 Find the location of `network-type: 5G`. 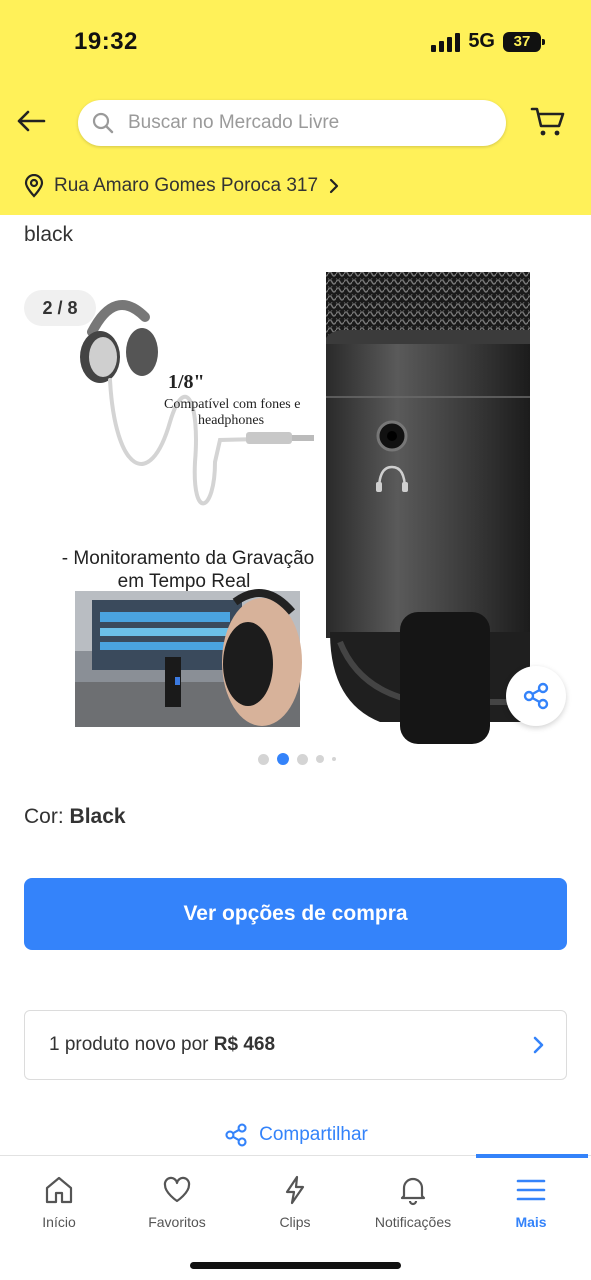

network-type: 5G is located at coordinates (481, 41).